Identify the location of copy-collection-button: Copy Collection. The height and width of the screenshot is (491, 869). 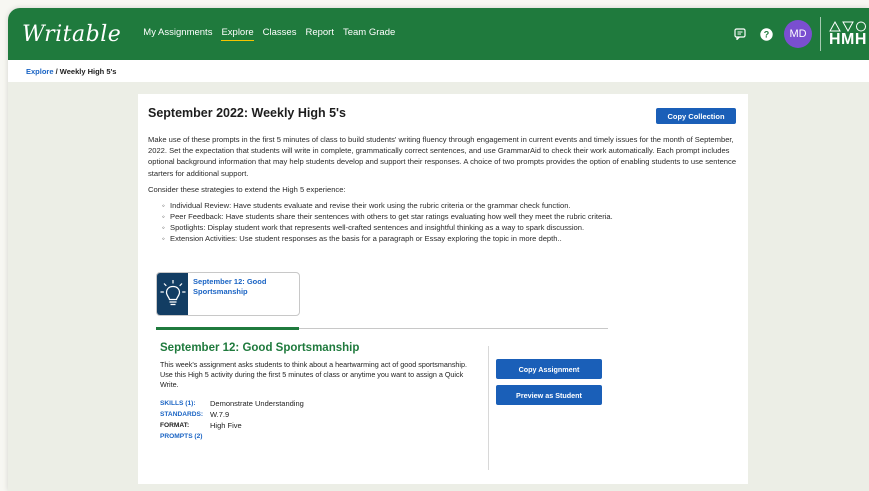
(696, 116).